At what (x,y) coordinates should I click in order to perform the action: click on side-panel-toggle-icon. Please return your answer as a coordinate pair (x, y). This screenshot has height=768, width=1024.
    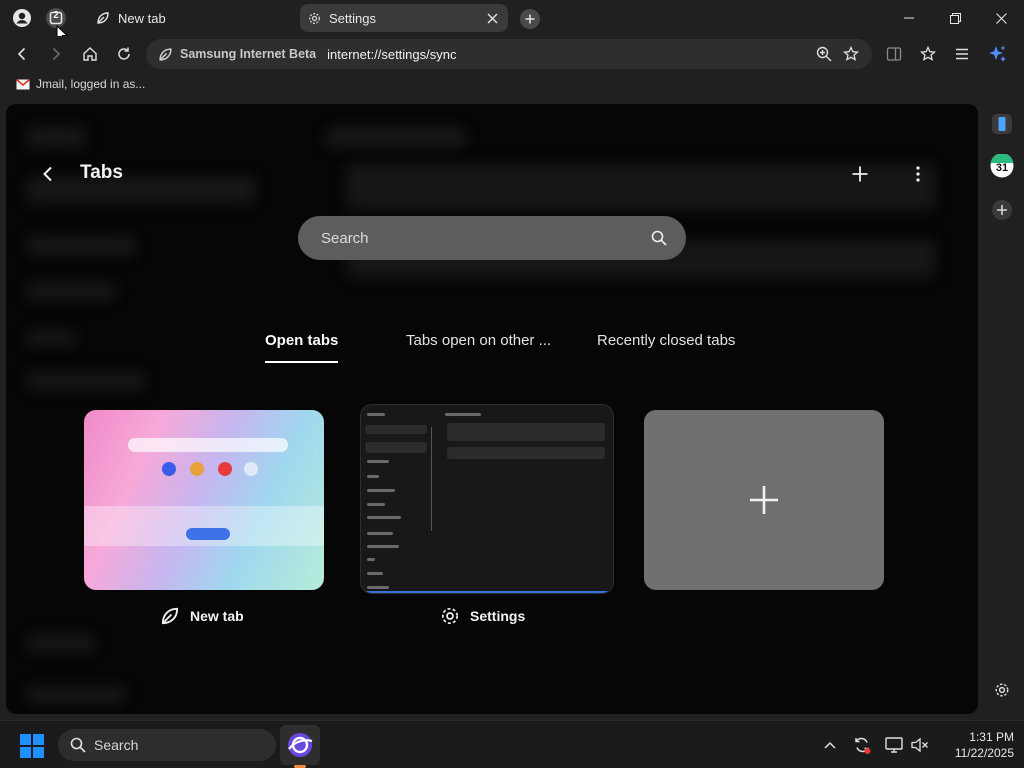
    Looking at the image, I should click on (894, 54).